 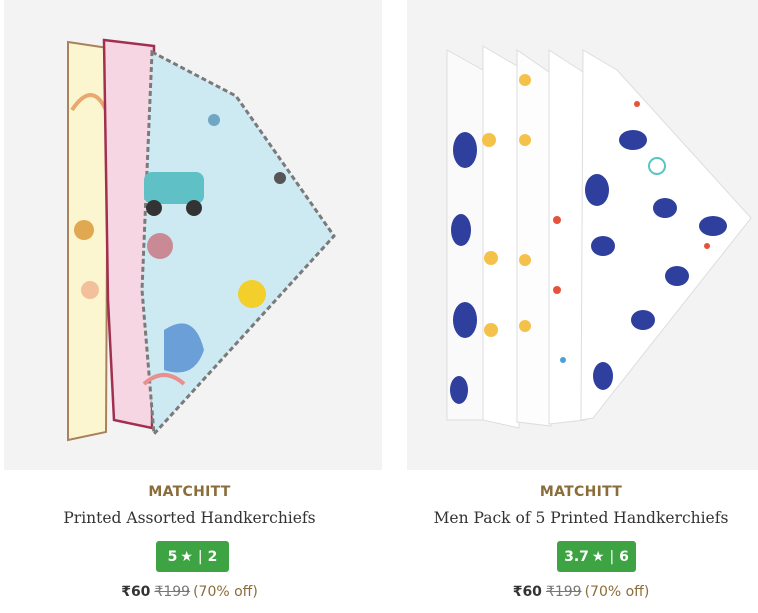 I want to click on rating-badge: 3.7 ★ | 6, so click(x=596, y=556).